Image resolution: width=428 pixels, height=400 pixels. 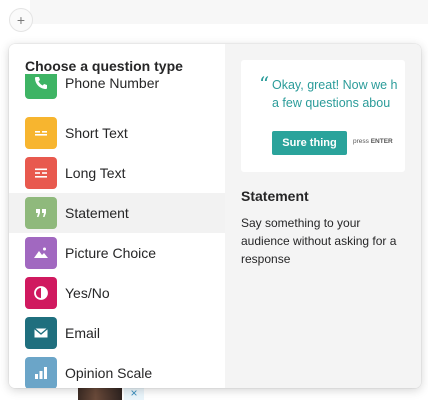 I want to click on press-enter-hint: press ENTER, so click(x=373, y=141).